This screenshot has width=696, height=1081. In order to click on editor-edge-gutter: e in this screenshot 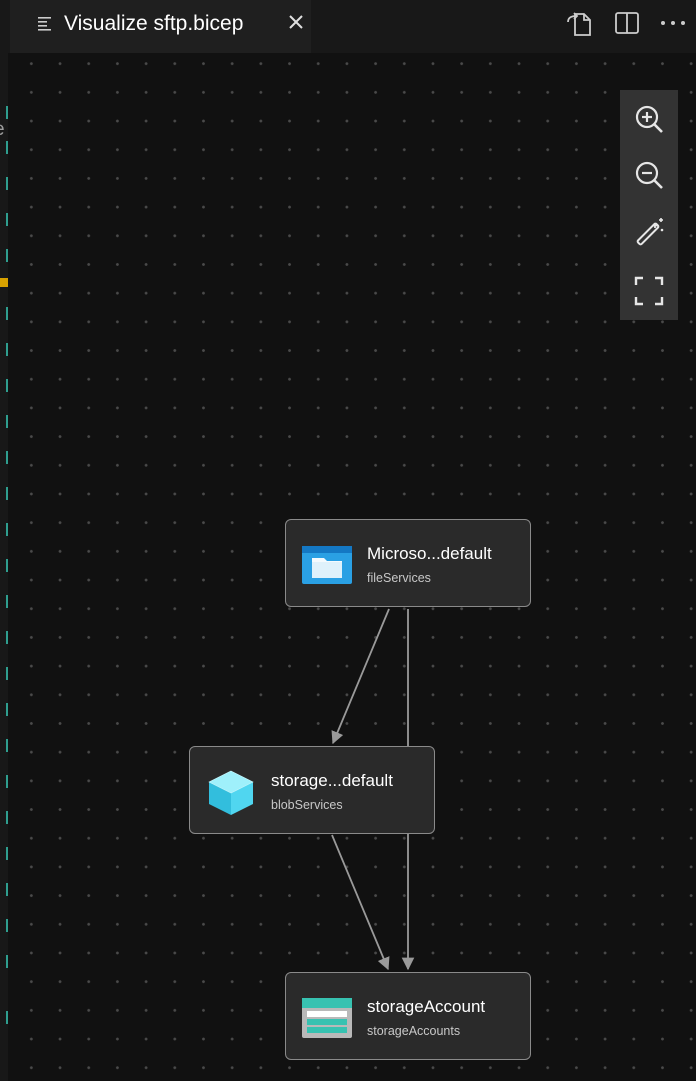, I will do `click(4, 567)`.